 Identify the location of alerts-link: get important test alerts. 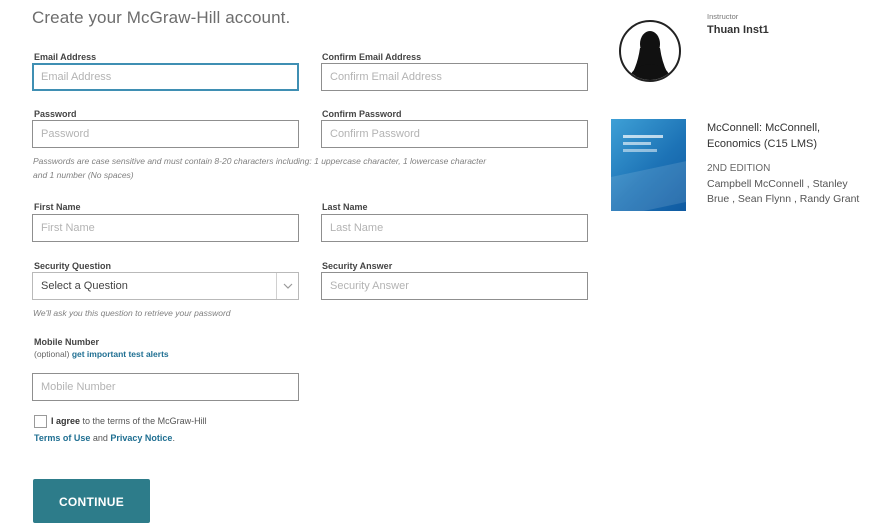
(120, 354).